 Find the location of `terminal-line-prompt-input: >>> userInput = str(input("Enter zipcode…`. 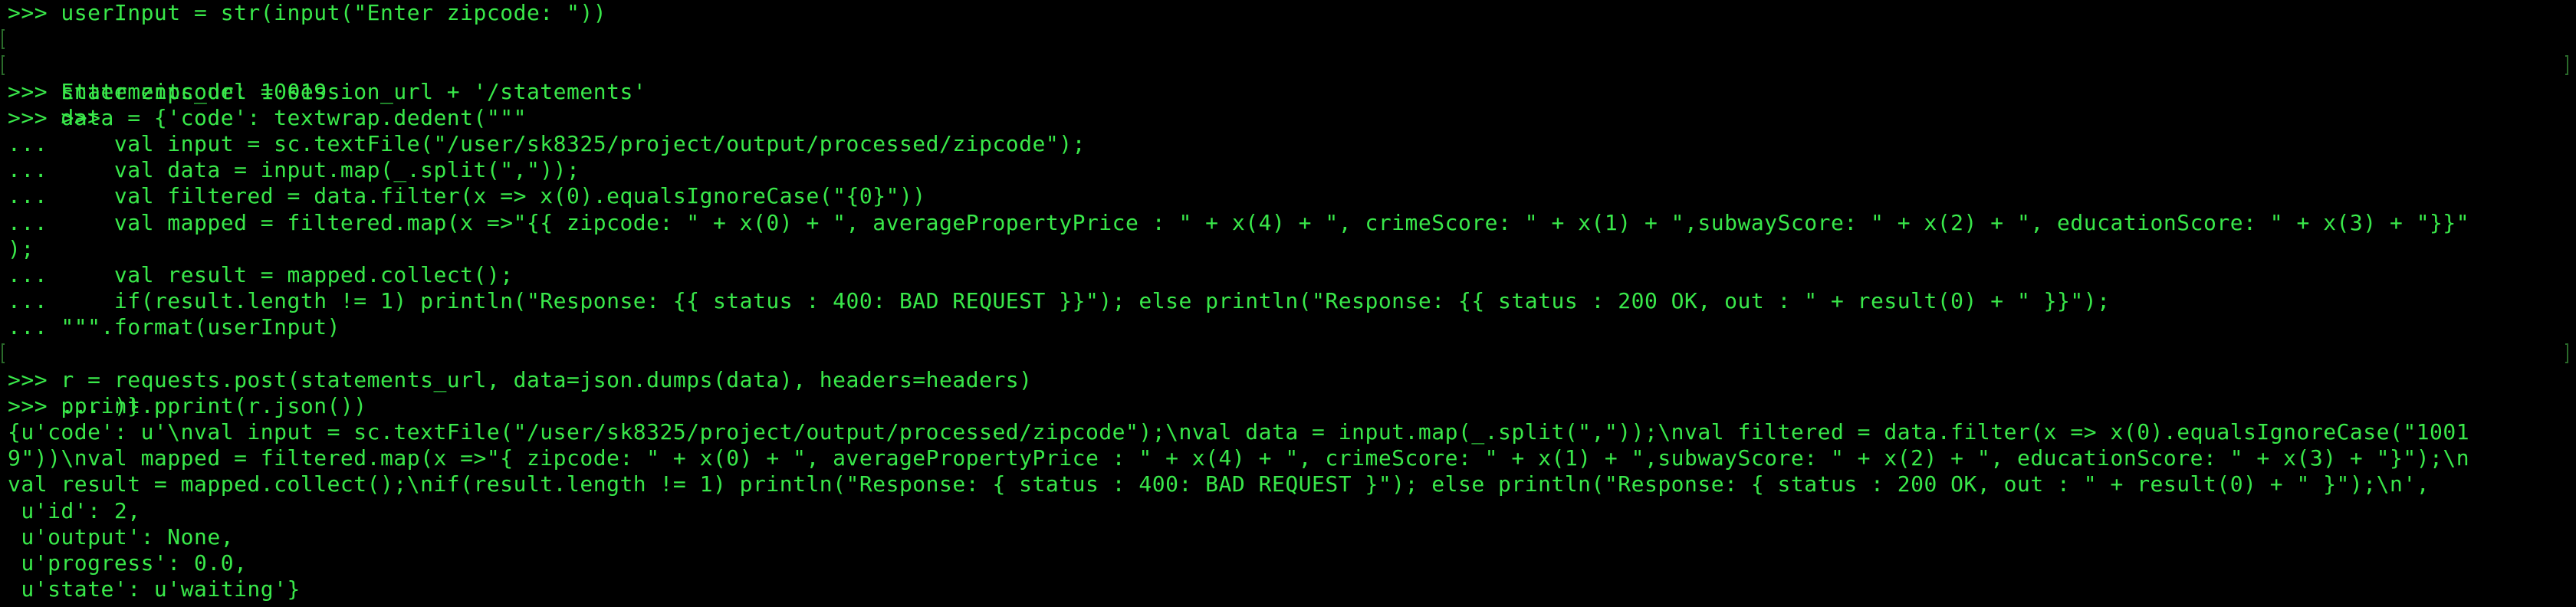

terminal-line-prompt-input: >>> userInput = str(input("Enter zipcode… is located at coordinates (307, 12).